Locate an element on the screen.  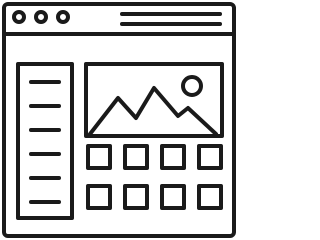
sidebar-panel is located at coordinates (45, 141).